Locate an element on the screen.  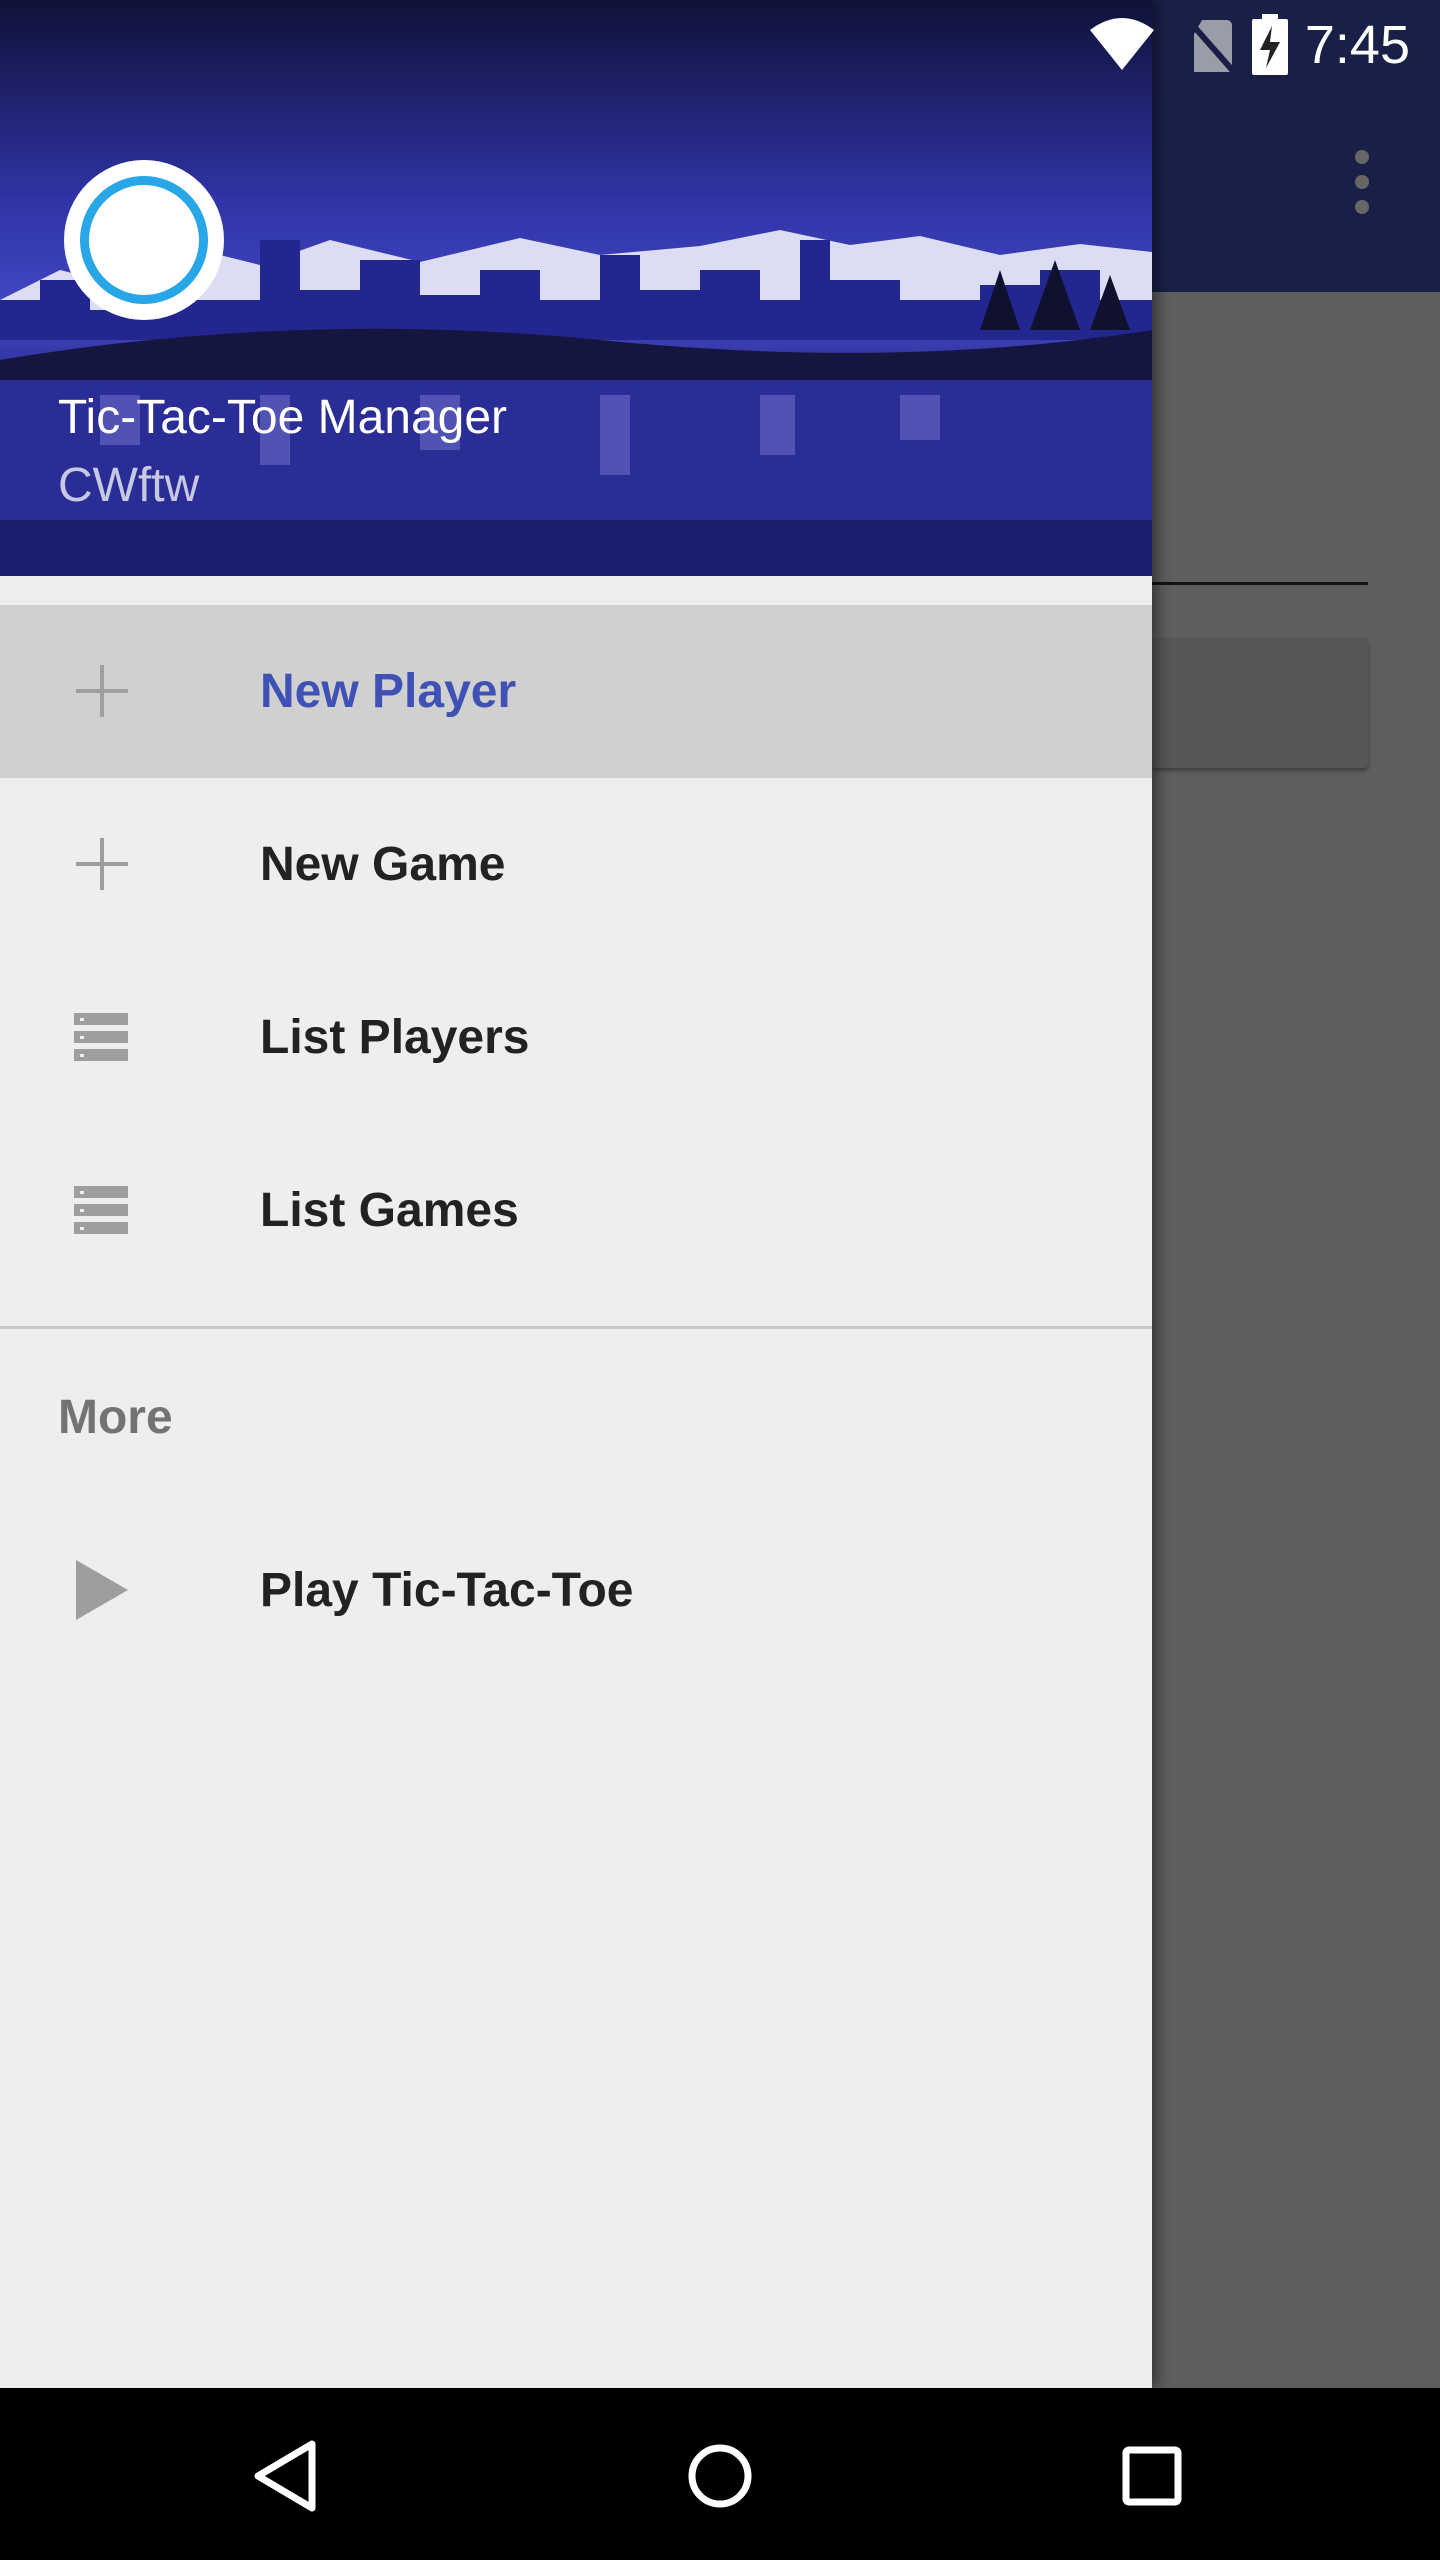
nav-item-label: List Players is located at coordinates (395, 1037).